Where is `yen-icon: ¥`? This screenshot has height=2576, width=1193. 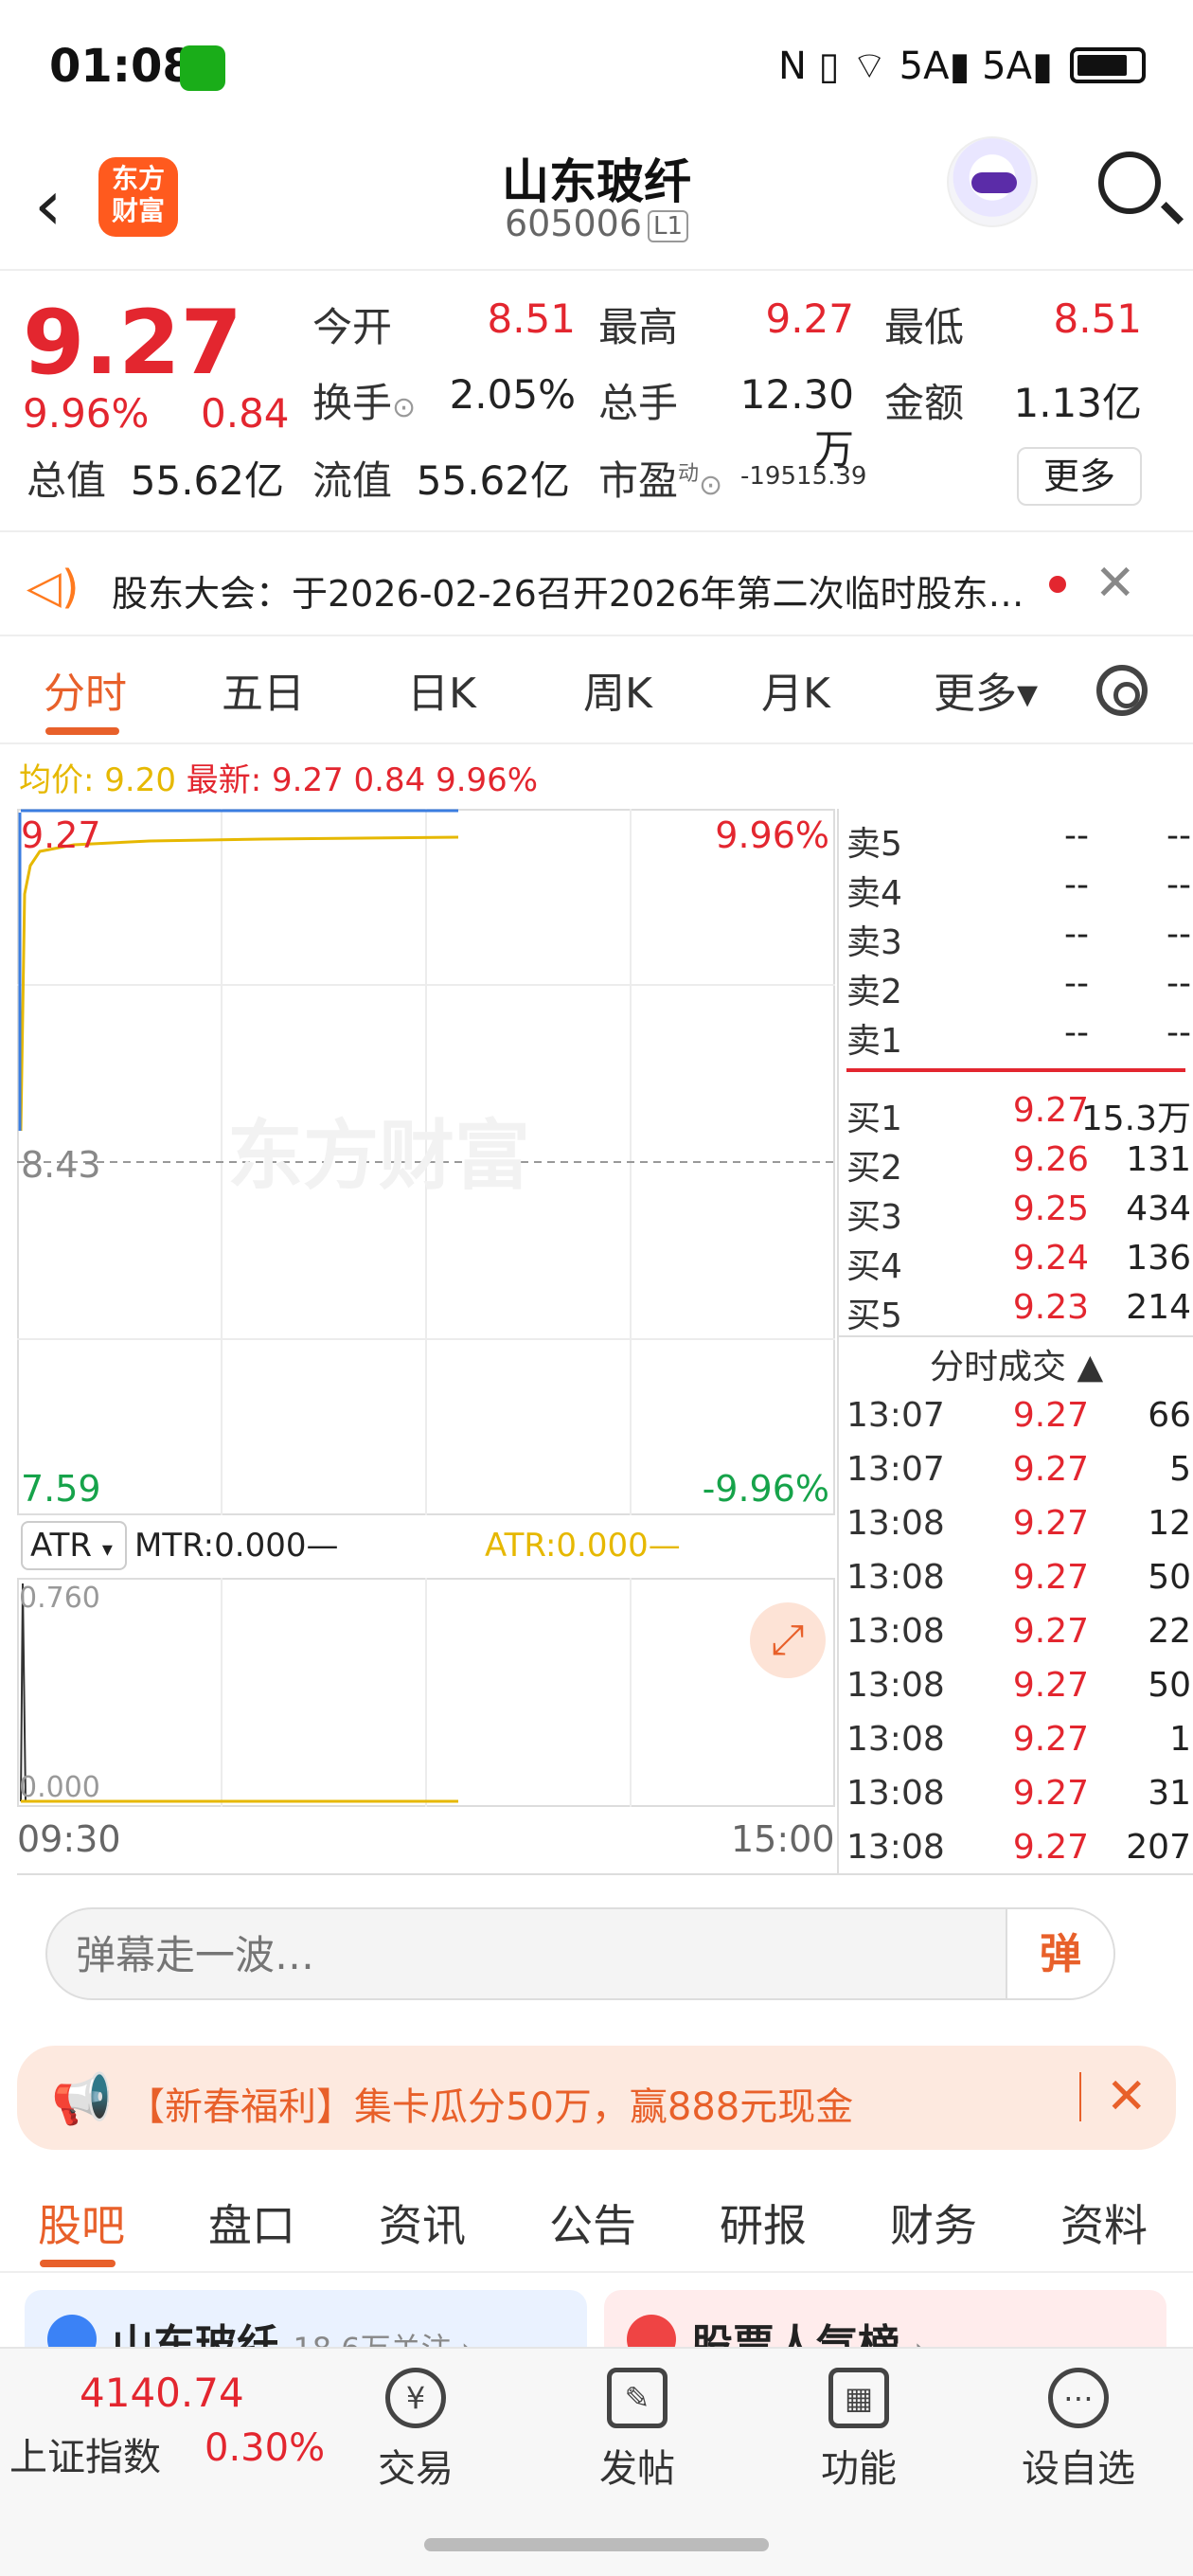 yen-icon: ¥ is located at coordinates (415, 2398).